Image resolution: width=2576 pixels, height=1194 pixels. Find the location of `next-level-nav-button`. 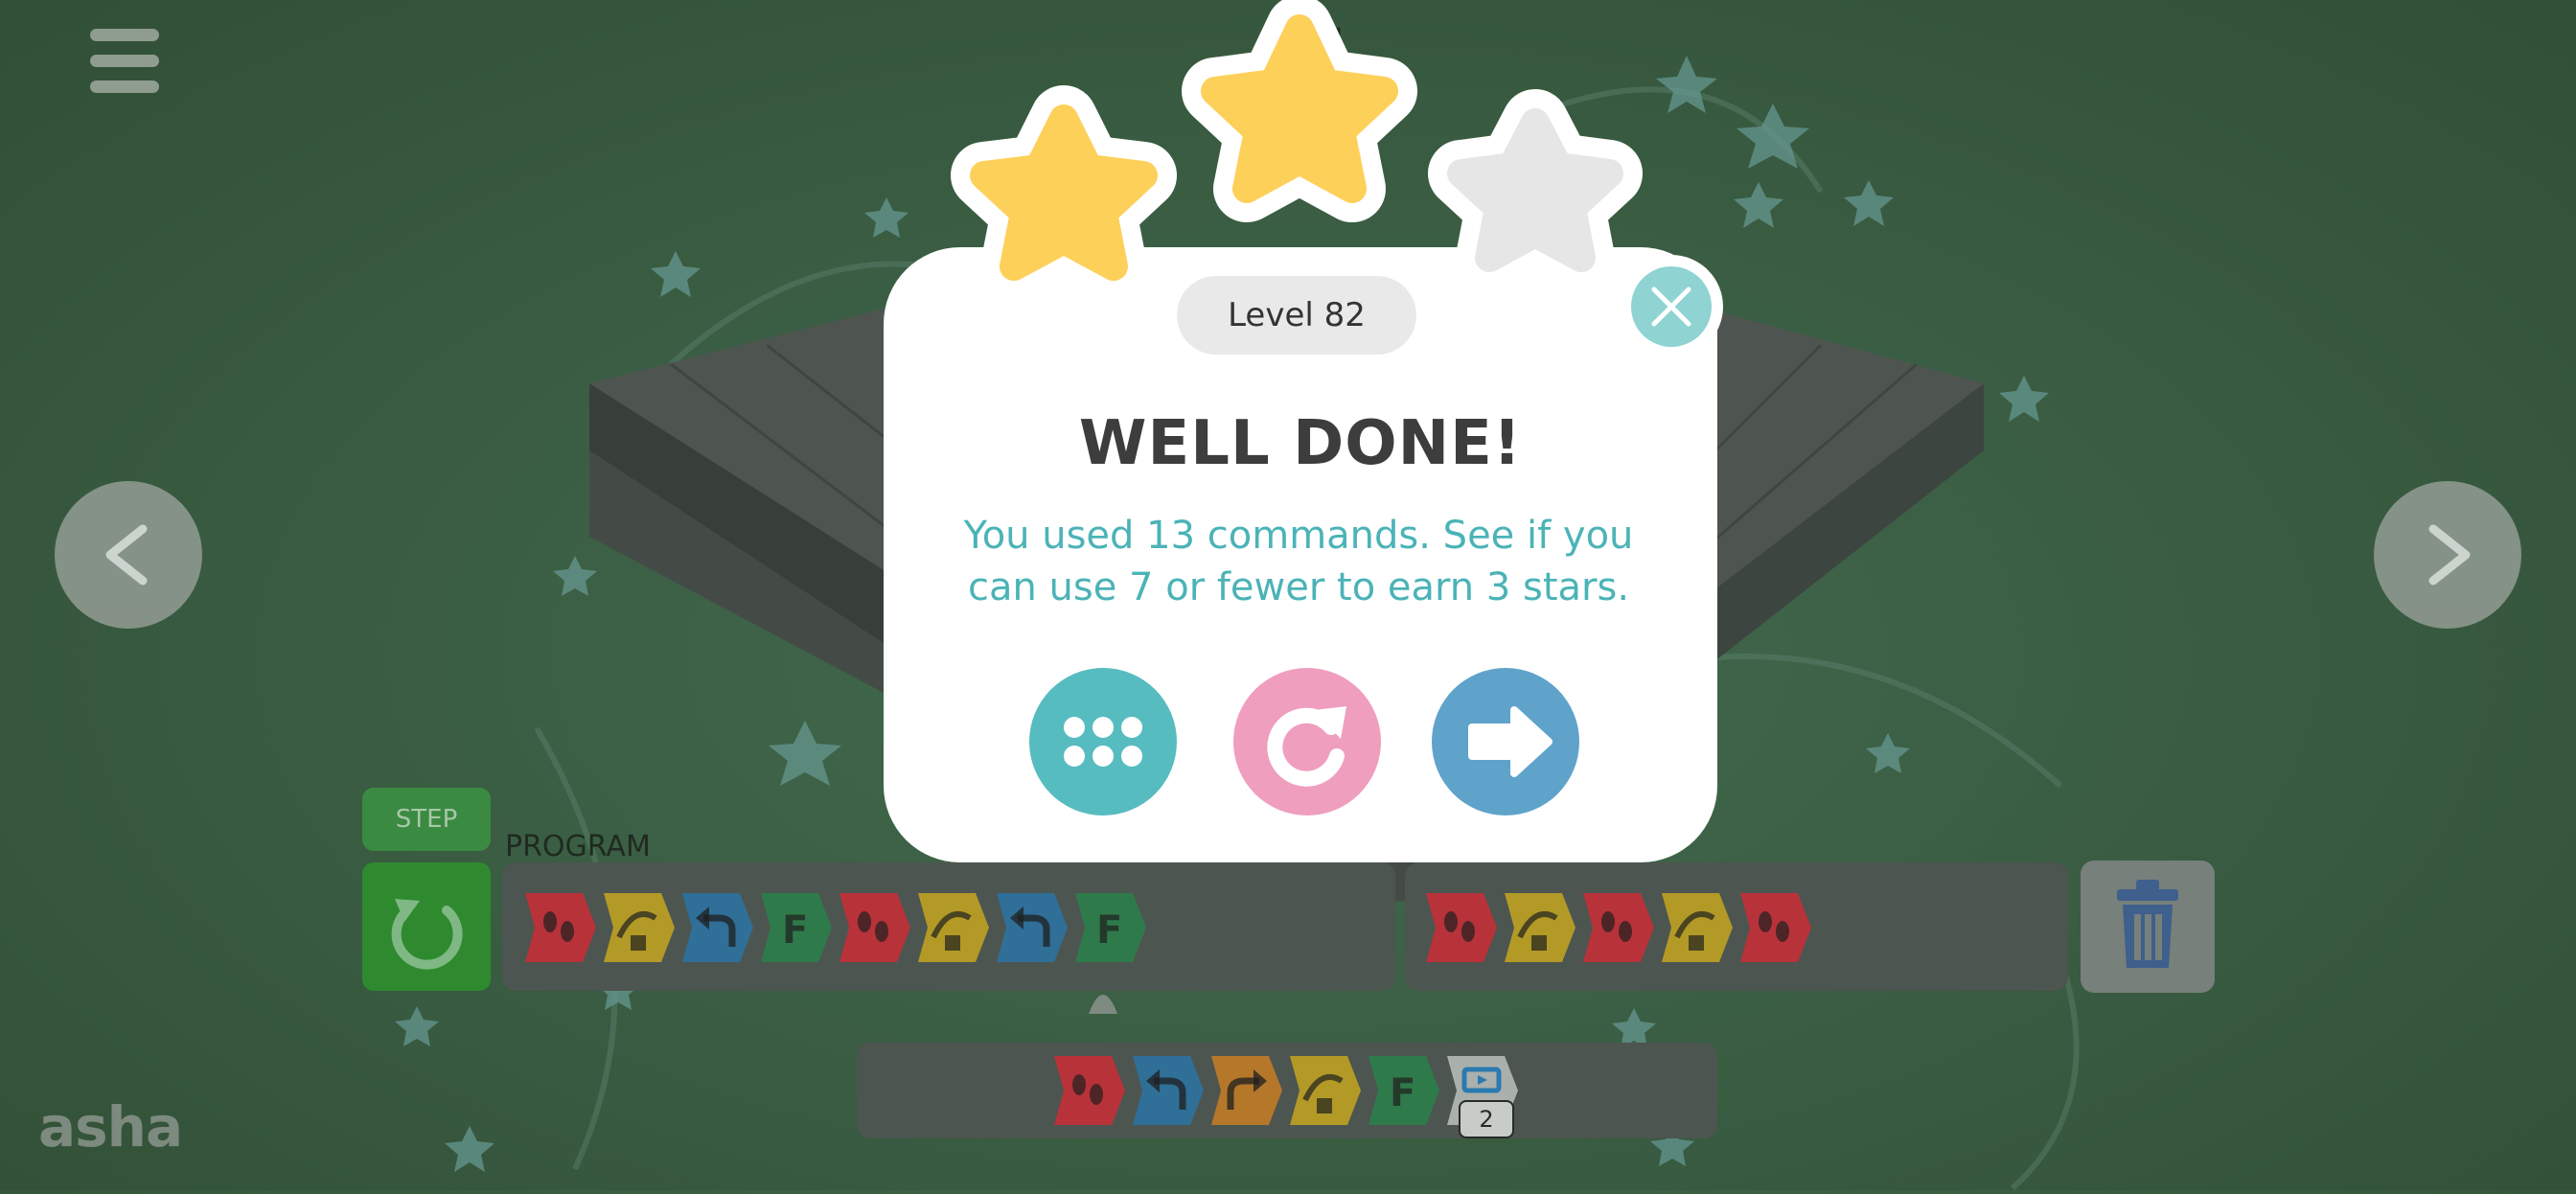

next-level-nav-button is located at coordinates (2447, 555).